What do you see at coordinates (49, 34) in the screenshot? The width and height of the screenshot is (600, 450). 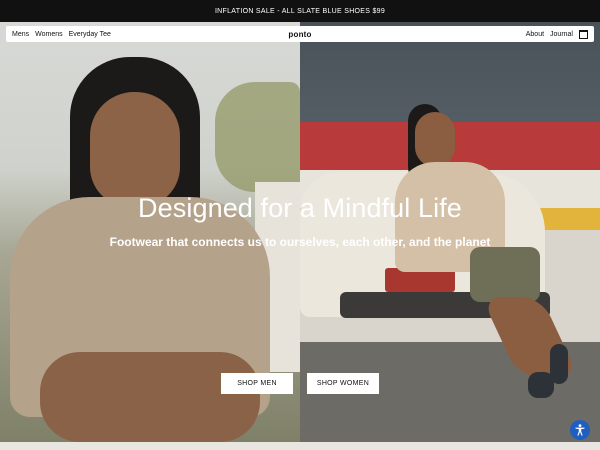 I see `nav-link-womens: Womens` at bounding box center [49, 34].